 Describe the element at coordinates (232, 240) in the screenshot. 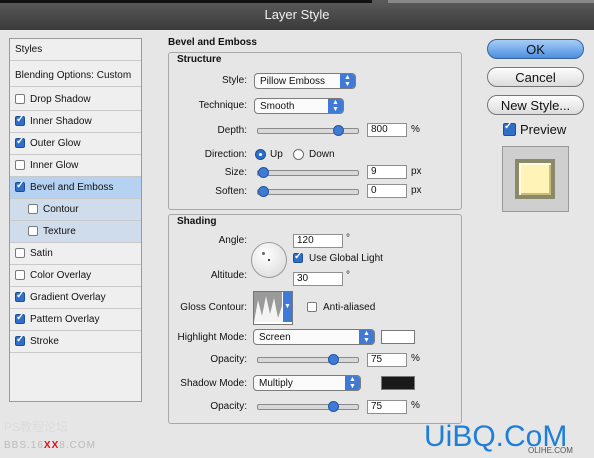

I see `angle-label: Angle:` at that location.